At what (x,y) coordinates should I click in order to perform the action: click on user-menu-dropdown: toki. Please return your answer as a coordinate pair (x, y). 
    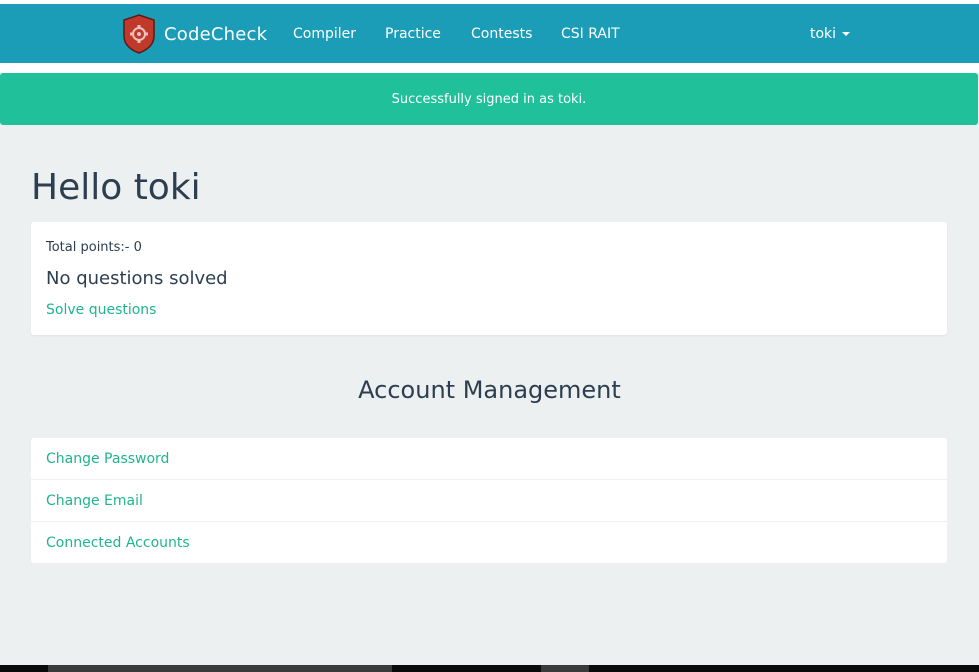
    Looking at the image, I should click on (830, 34).